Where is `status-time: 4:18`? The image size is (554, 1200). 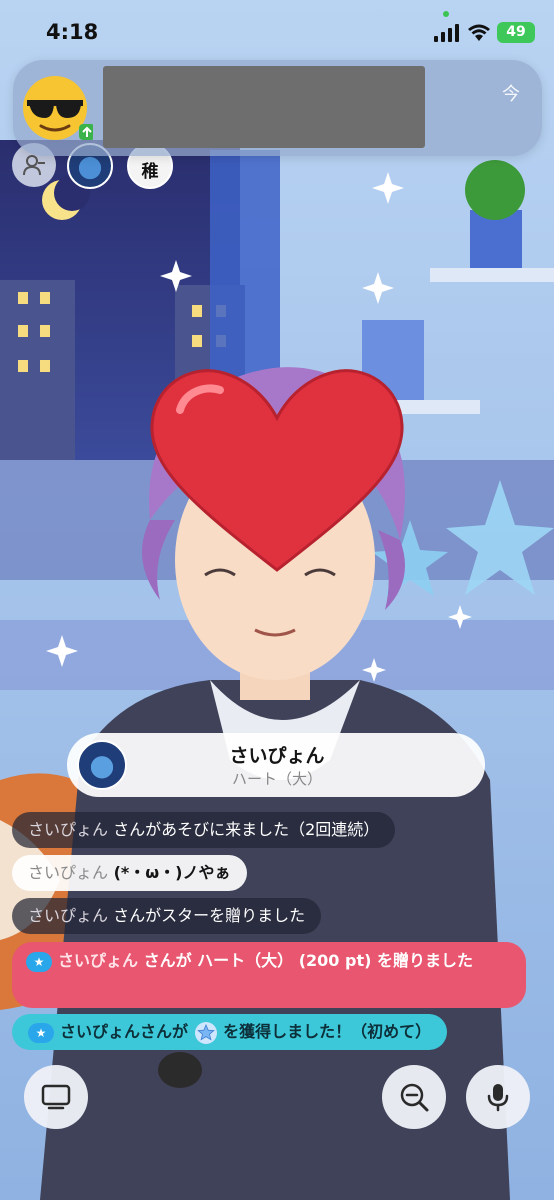
status-time: 4:18 is located at coordinates (72, 32).